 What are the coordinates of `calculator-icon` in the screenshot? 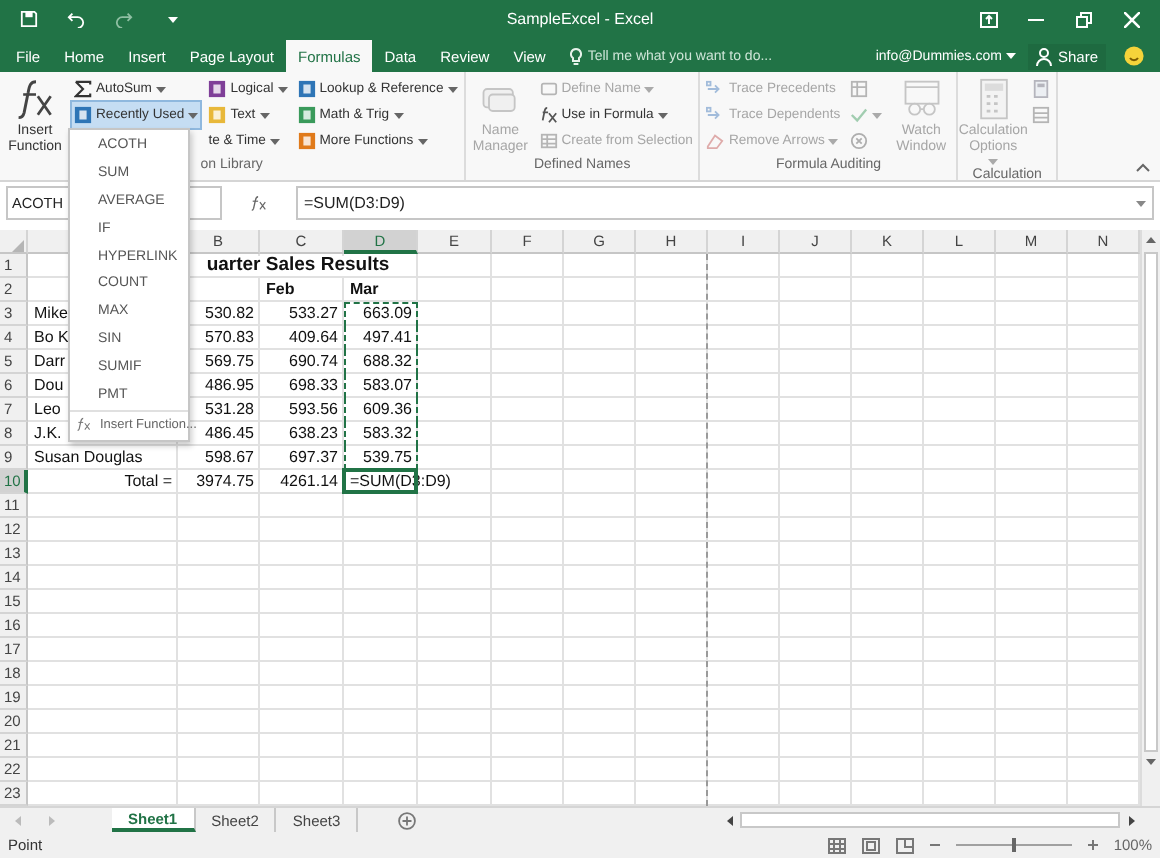 It's located at (1041, 89).